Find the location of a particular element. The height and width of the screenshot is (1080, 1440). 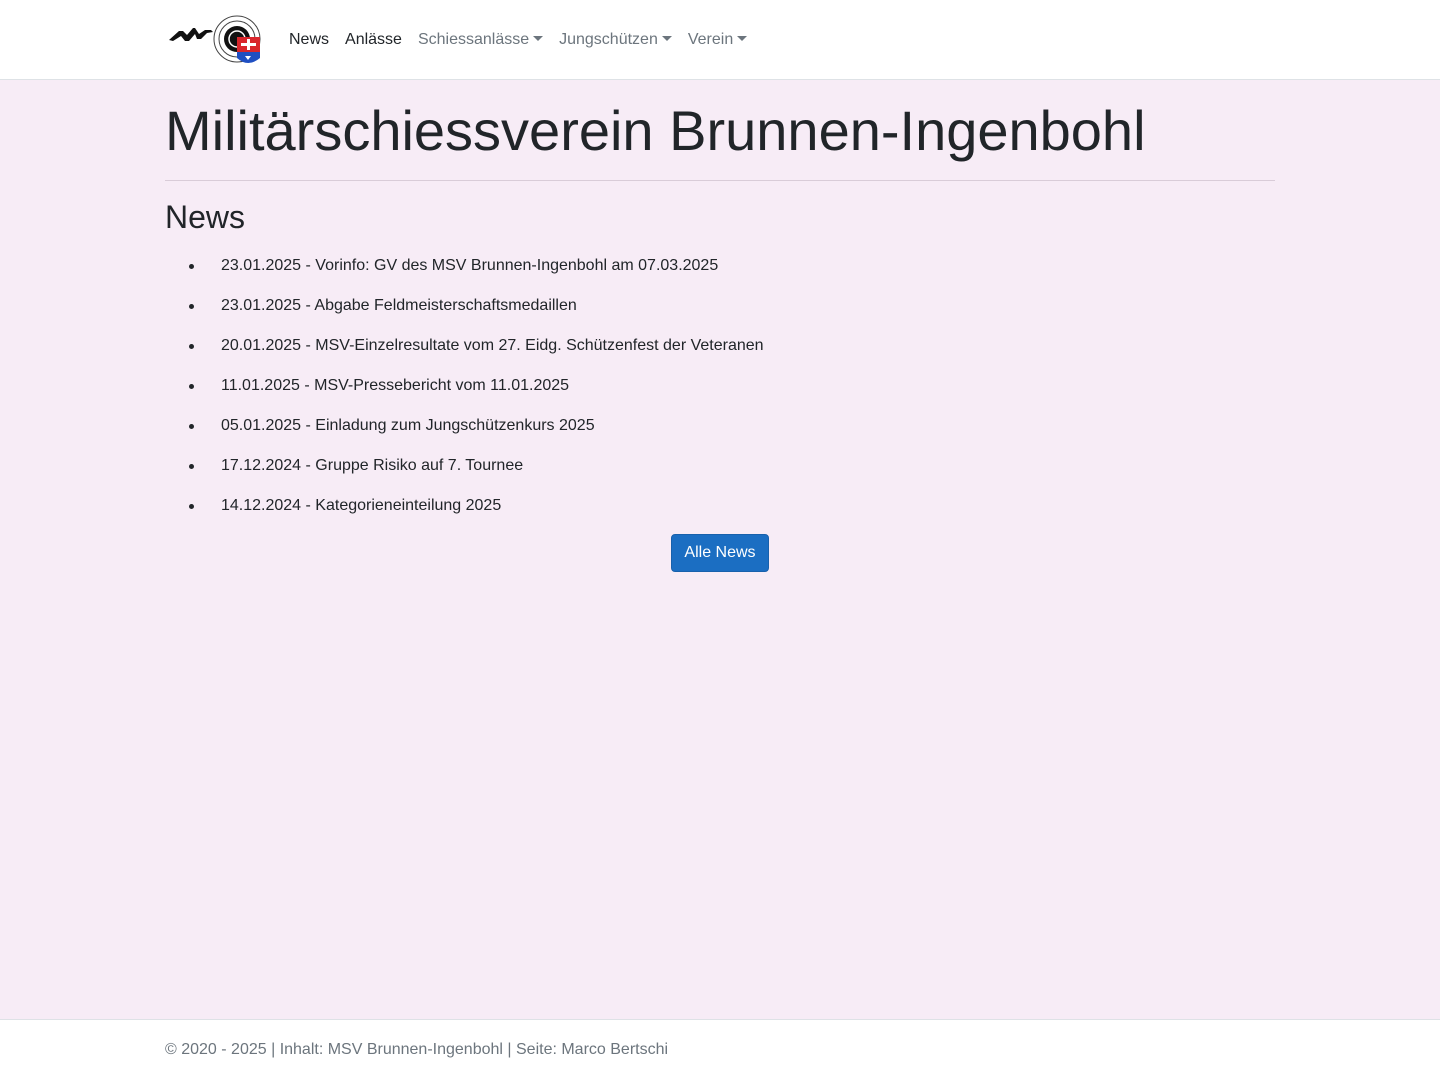

msv-target-logo-icon is located at coordinates (215, 40).